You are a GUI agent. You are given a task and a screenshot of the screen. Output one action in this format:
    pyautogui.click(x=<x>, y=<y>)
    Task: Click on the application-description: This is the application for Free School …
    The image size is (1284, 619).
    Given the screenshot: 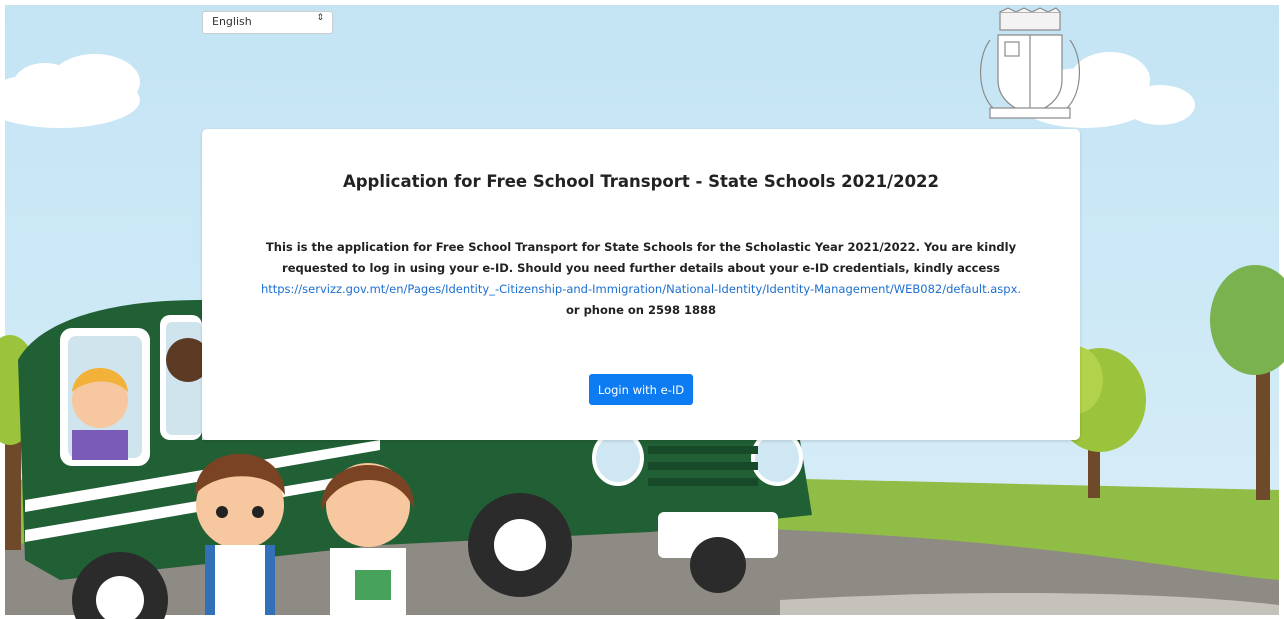 What is the action you would take?
    pyautogui.click(x=641, y=279)
    